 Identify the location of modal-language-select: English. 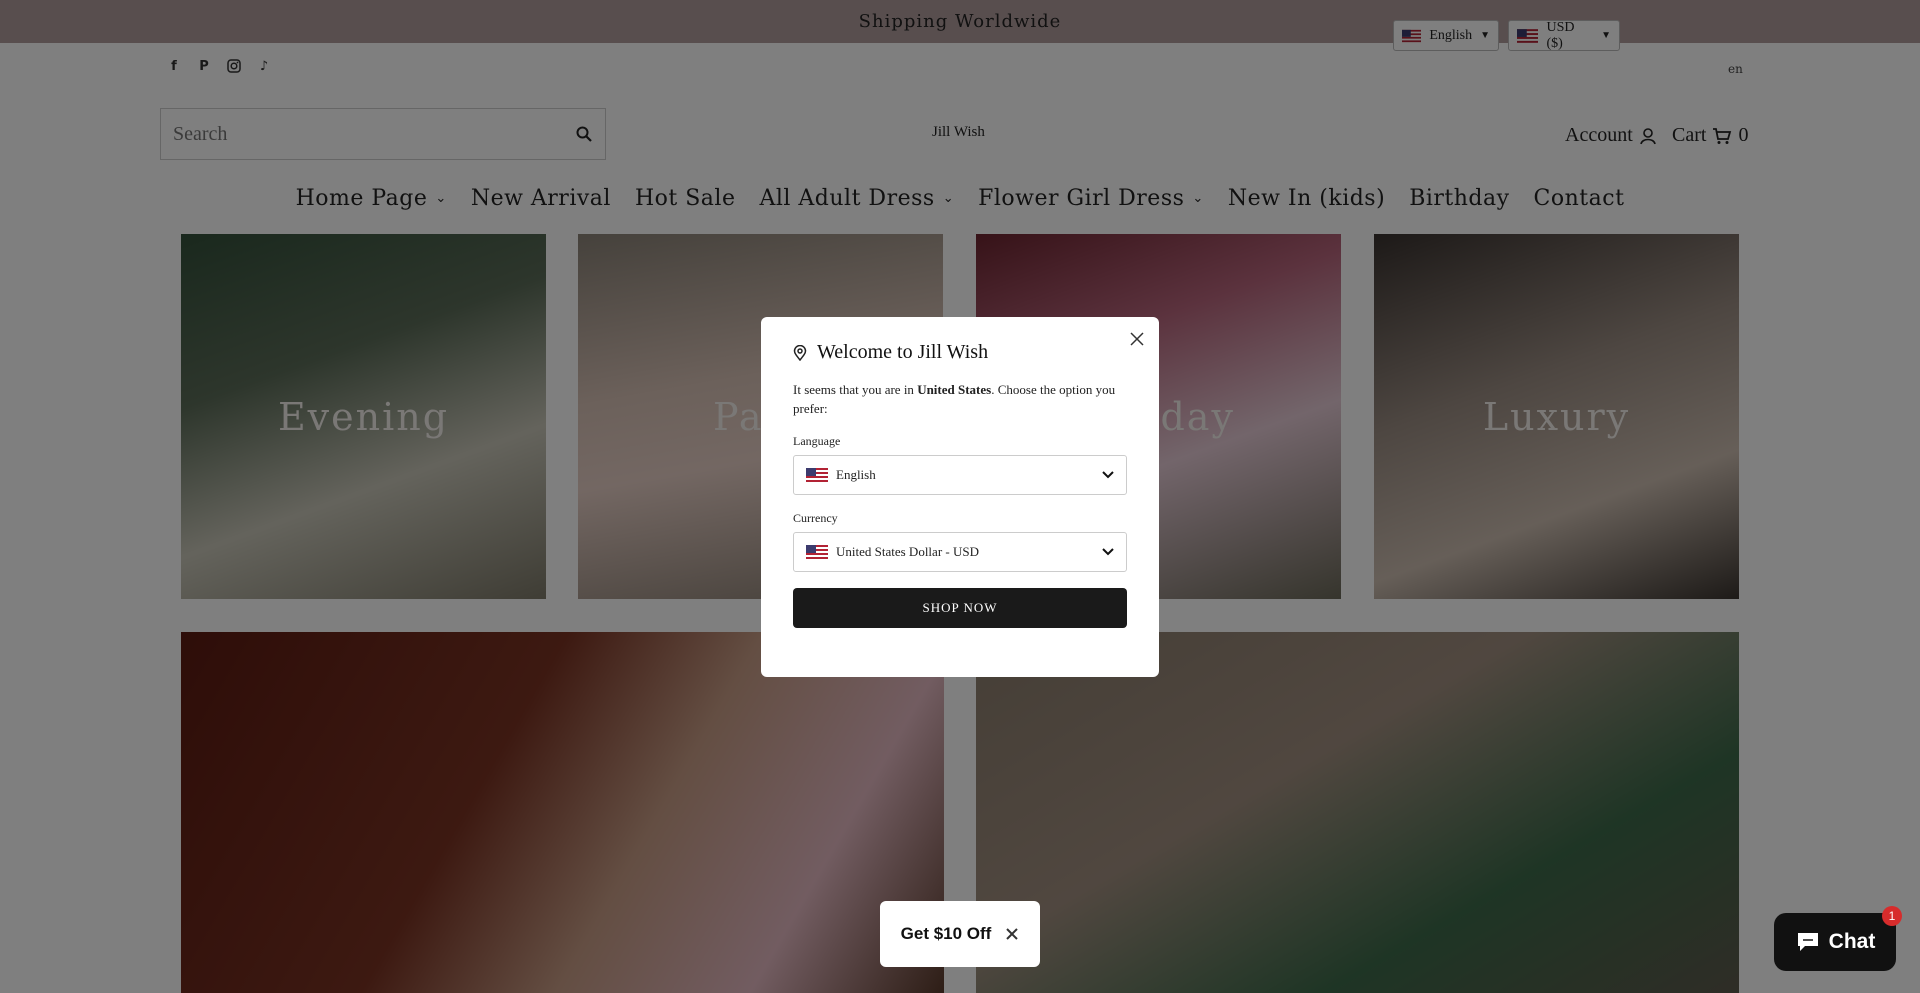
(960, 475).